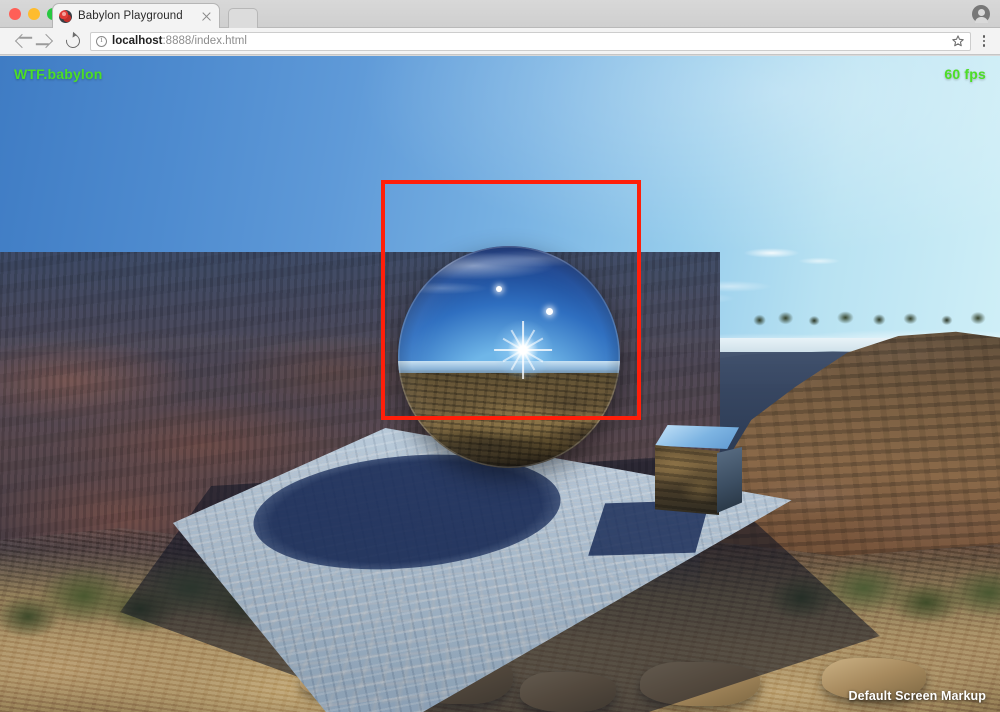  I want to click on tab-babylon-playground: Babylon Playground, so click(136, 15).